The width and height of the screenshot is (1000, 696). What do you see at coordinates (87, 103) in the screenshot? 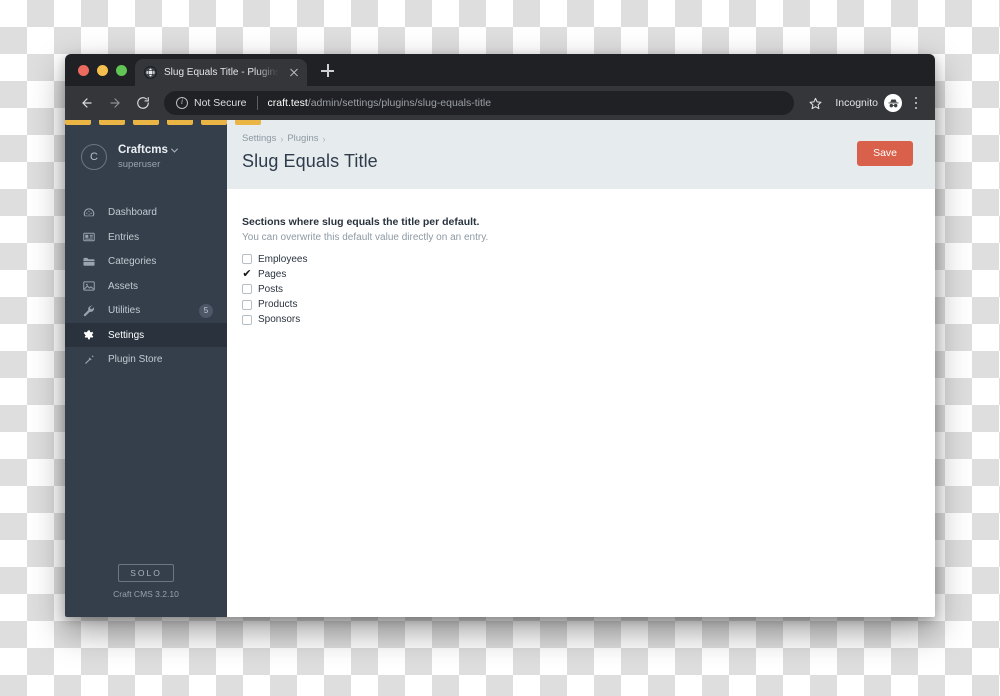
I see `back-arrow-icon` at bounding box center [87, 103].